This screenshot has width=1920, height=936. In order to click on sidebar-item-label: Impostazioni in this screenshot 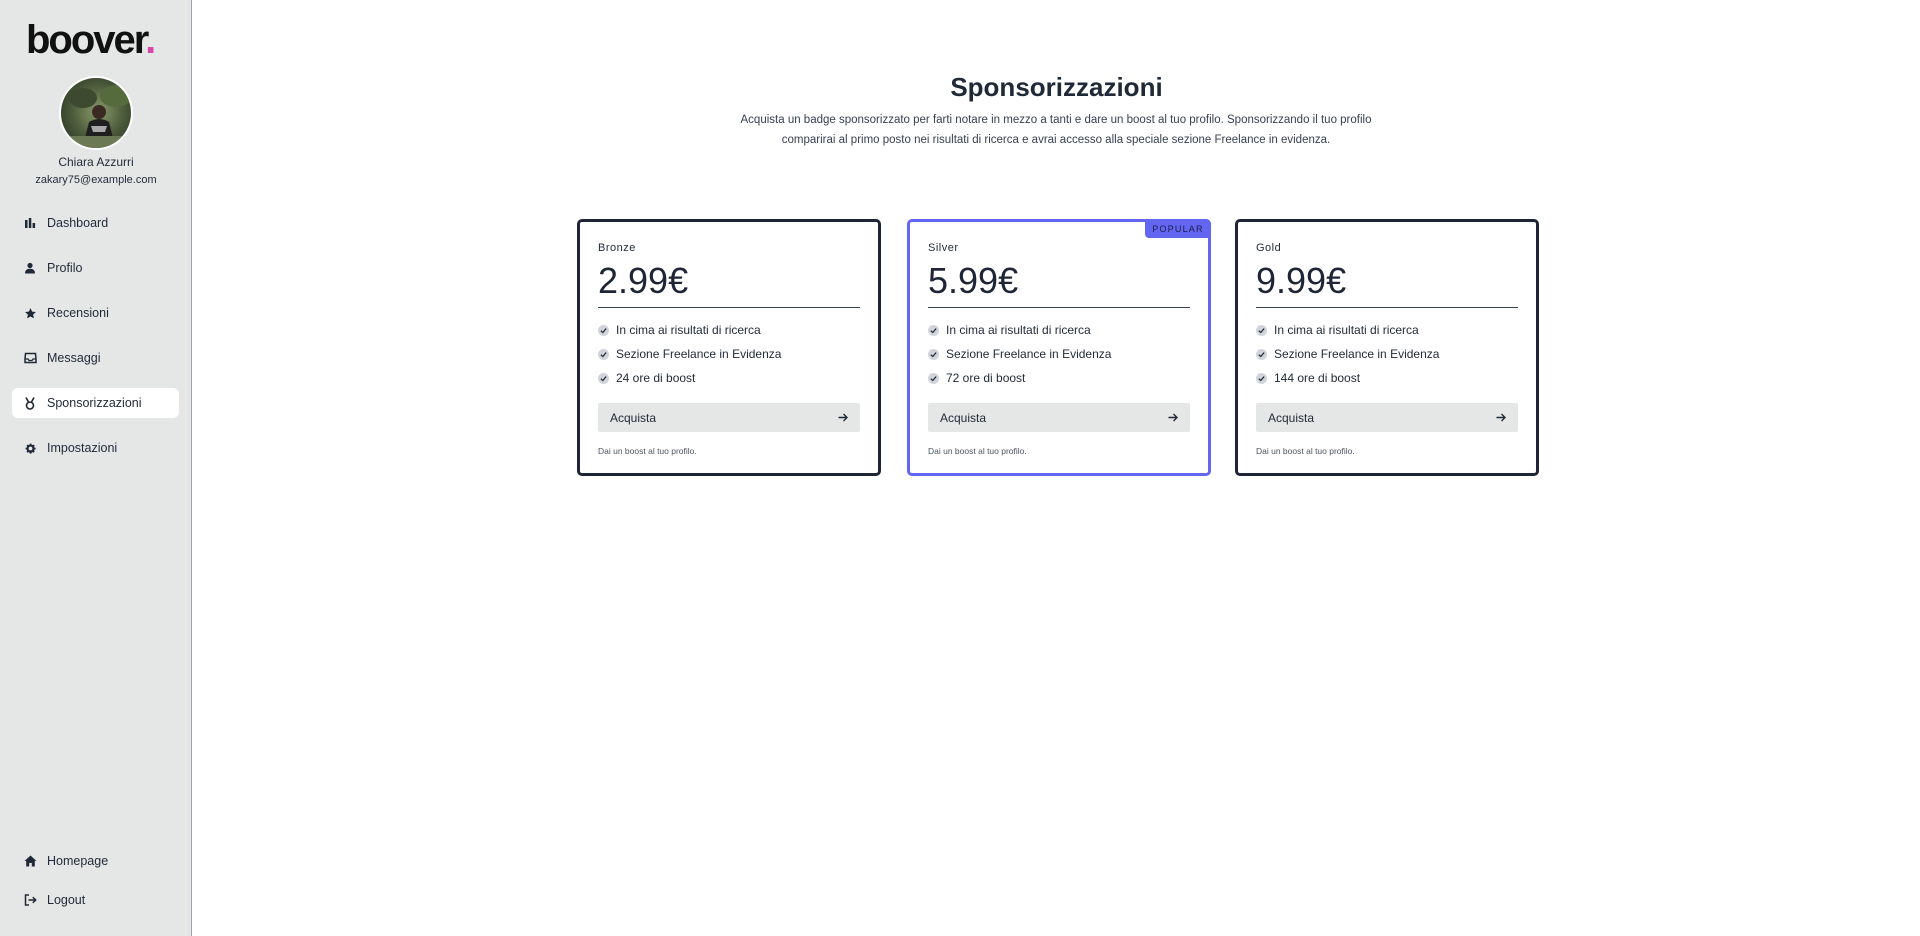, I will do `click(82, 448)`.